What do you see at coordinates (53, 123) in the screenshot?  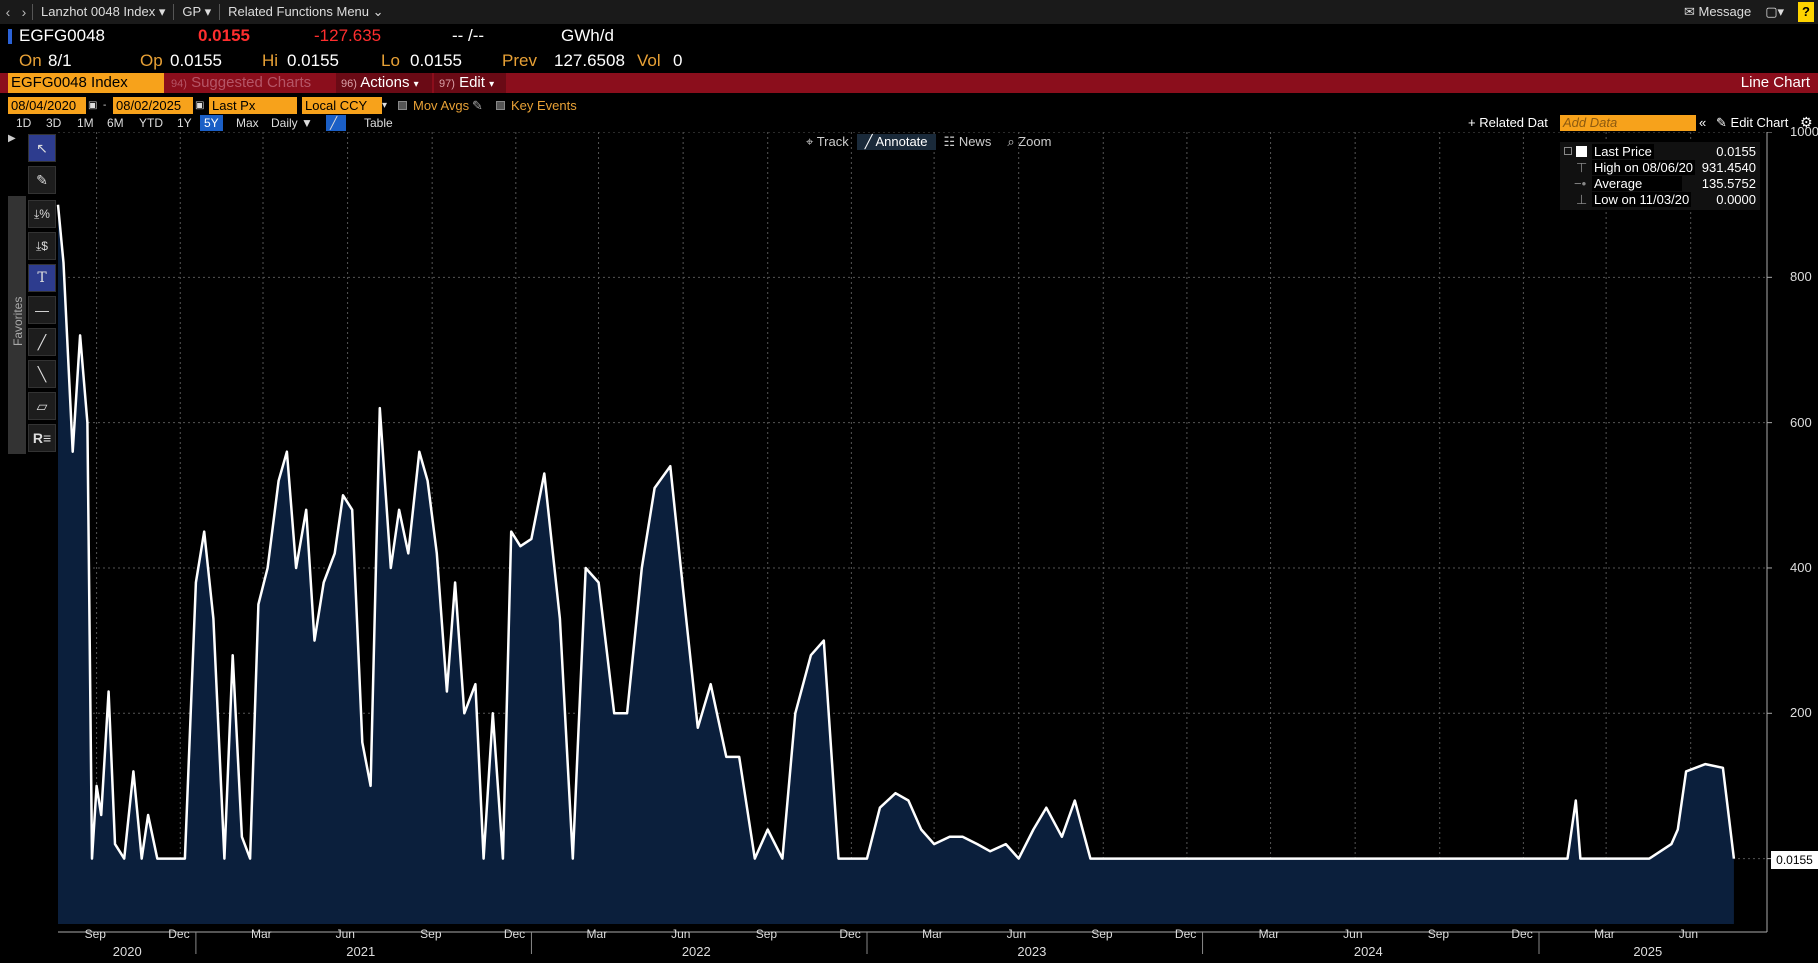 I see `period-3d: 3D` at bounding box center [53, 123].